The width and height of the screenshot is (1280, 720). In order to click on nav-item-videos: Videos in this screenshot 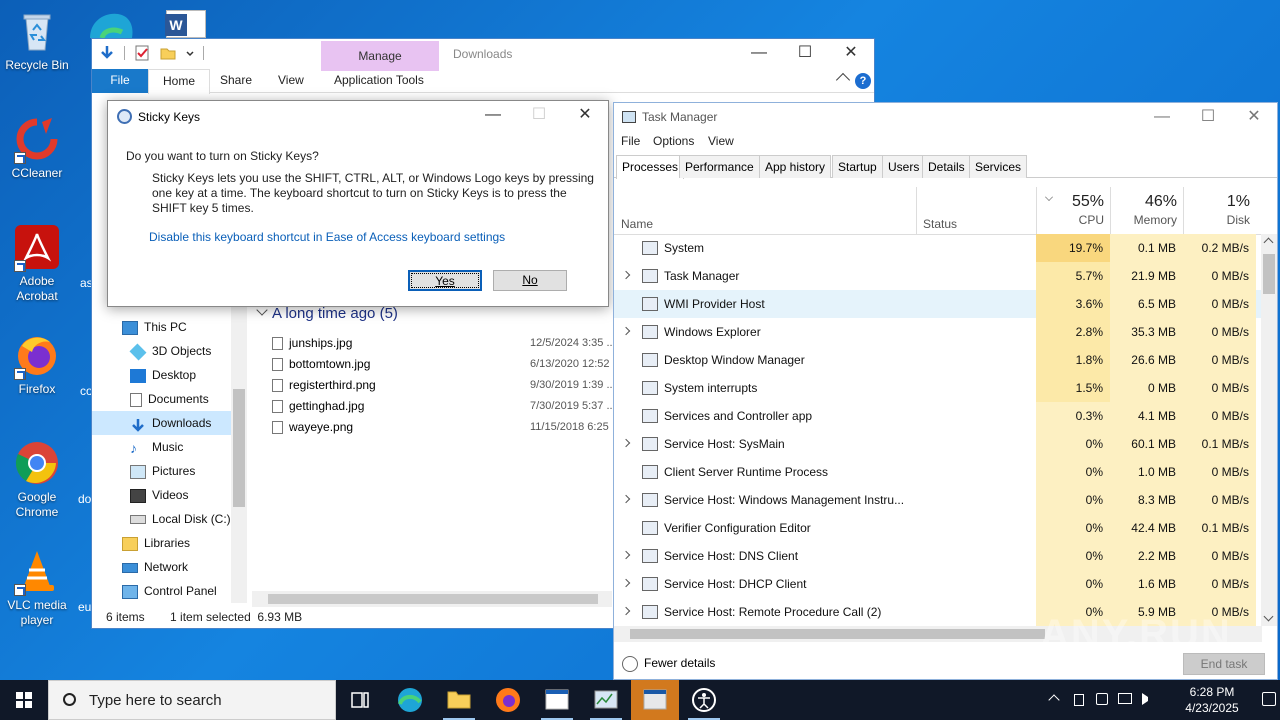, I will do `click(200, 495)`.